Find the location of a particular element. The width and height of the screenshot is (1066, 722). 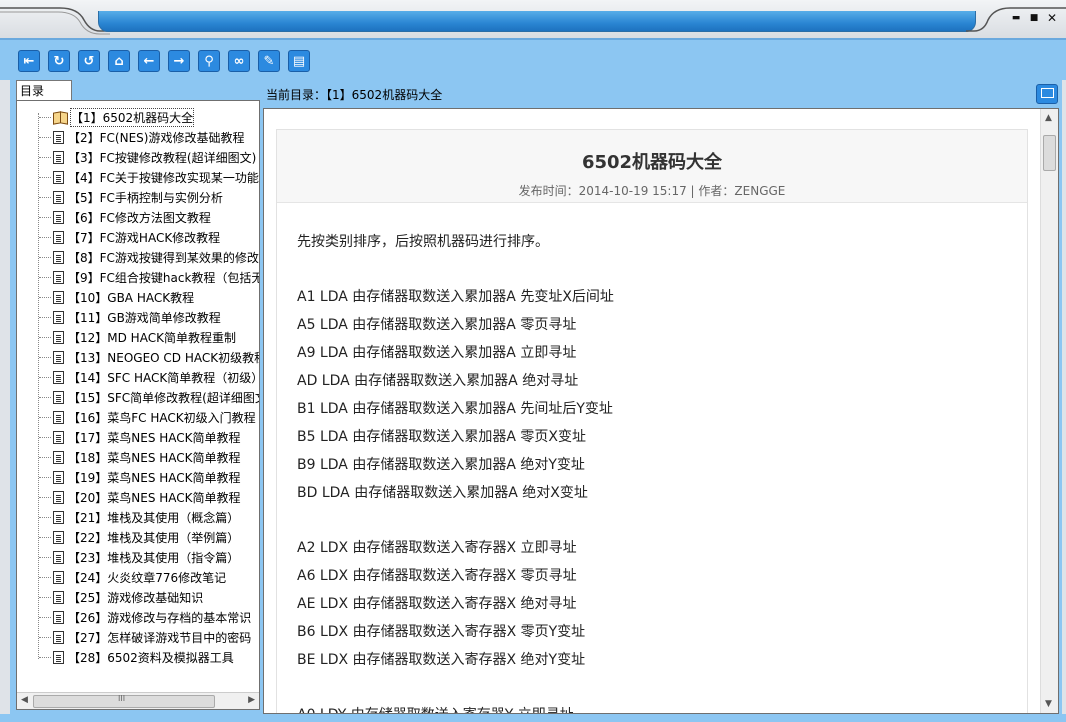

minimize-button: ▬ is located at coordinates (1016, 18).